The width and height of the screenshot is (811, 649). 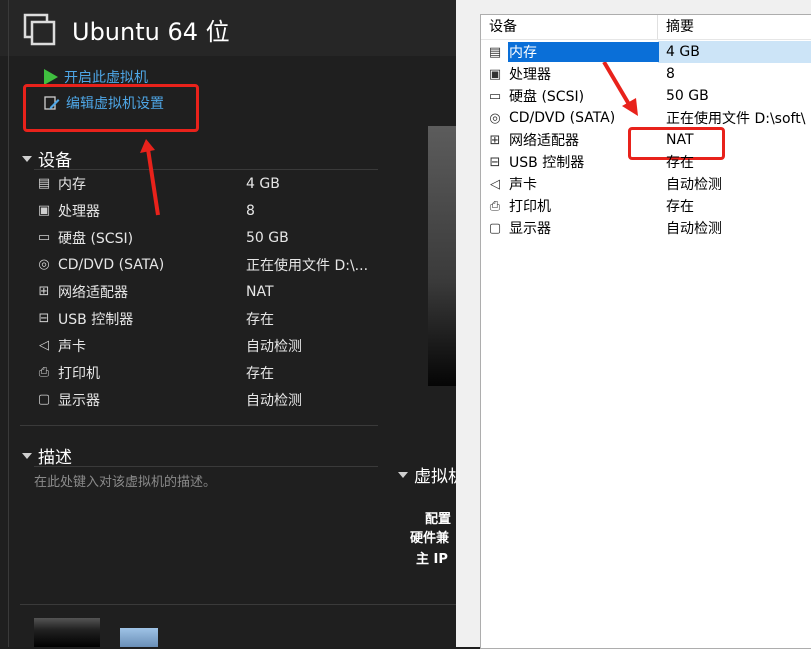 What do you see at coordinates (569, 27) in the screenshot?
I see `column-header-device: 设备` at bounding box center [569, 27].